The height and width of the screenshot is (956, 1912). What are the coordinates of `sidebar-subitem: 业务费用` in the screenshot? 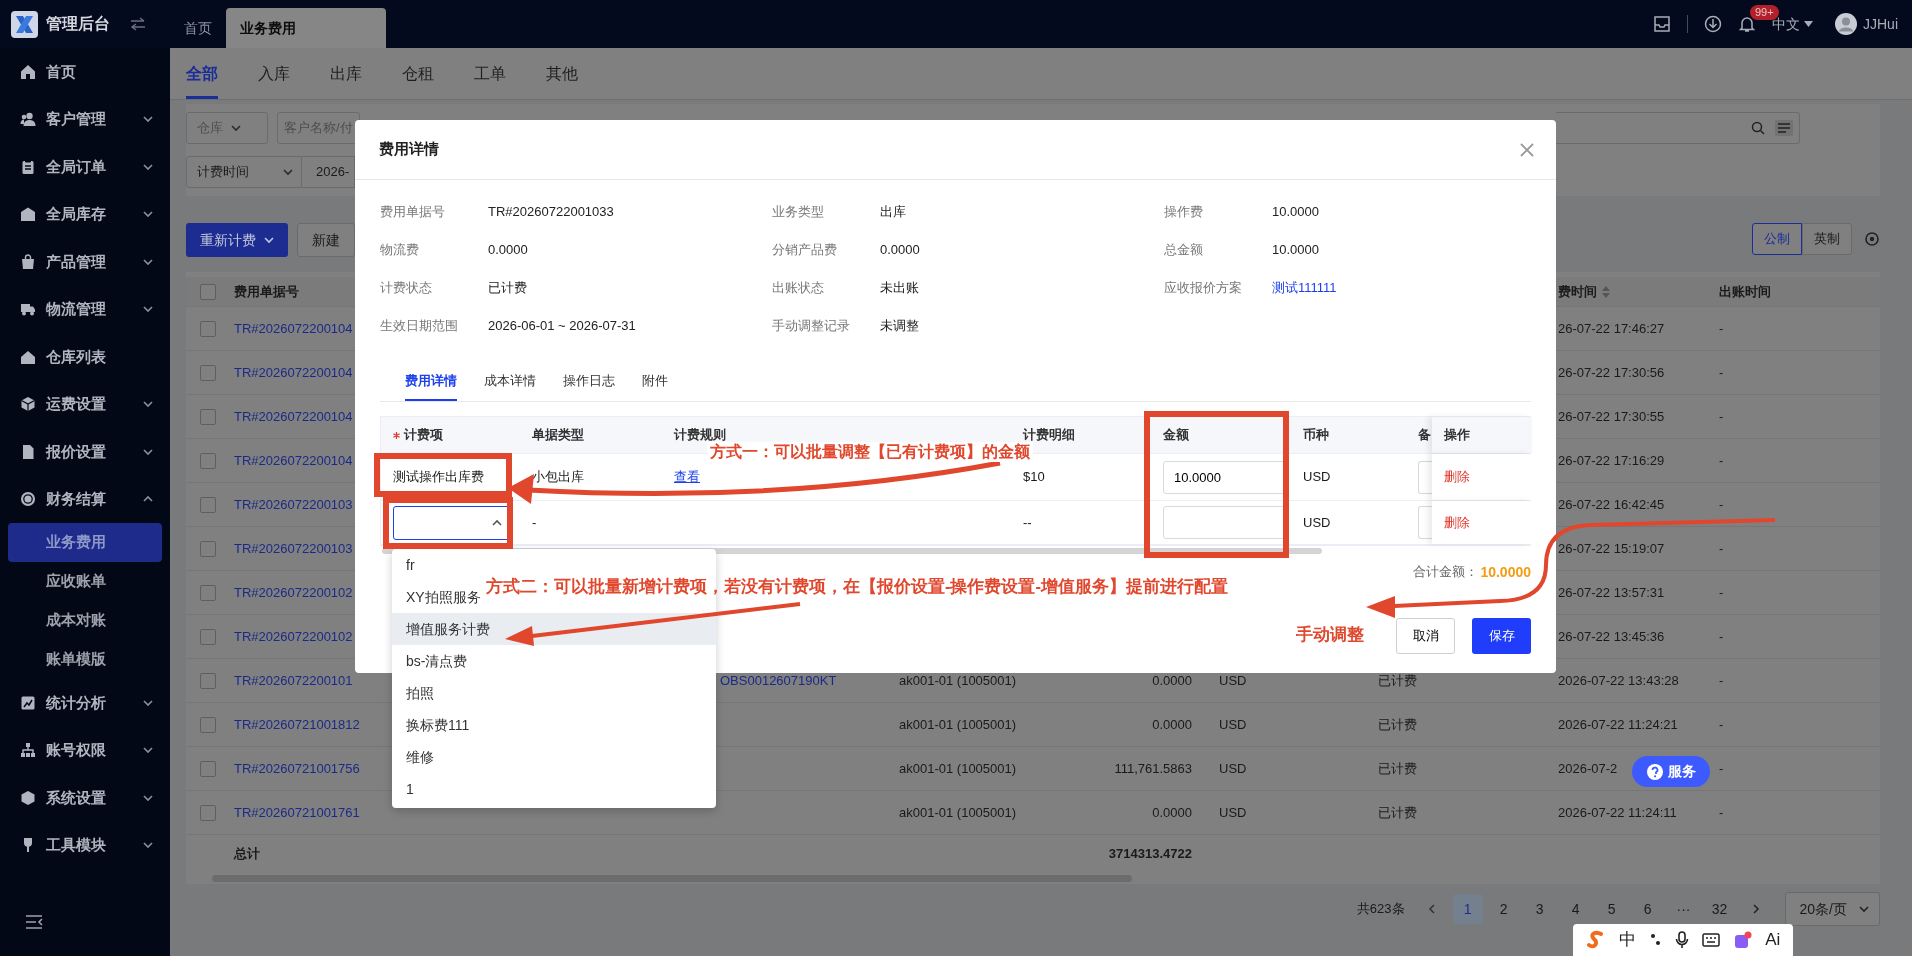 It's located at (85, 542).